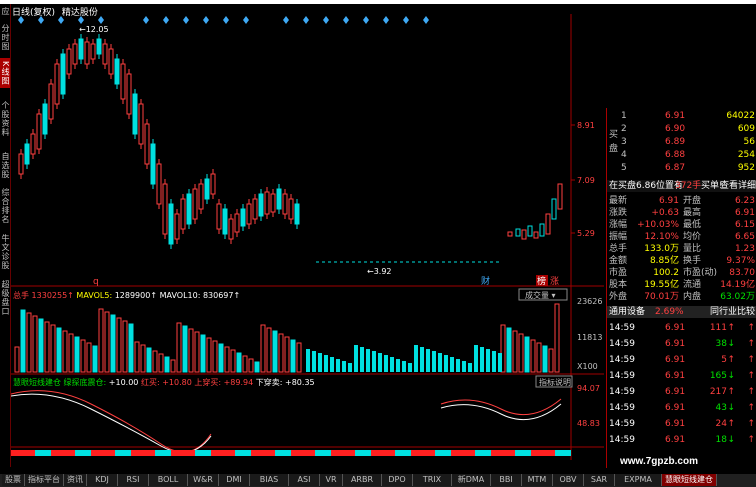 This screenshot has width=756, height=487. Describe the element at coordinates (96, 282) in the screenshot. I see `marker-q: q` at that location.